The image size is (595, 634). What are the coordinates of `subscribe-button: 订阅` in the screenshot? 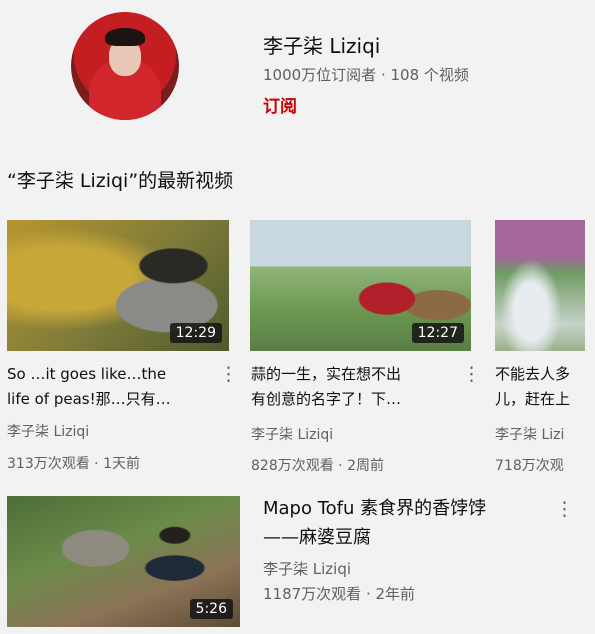 It's located at (280, 104).